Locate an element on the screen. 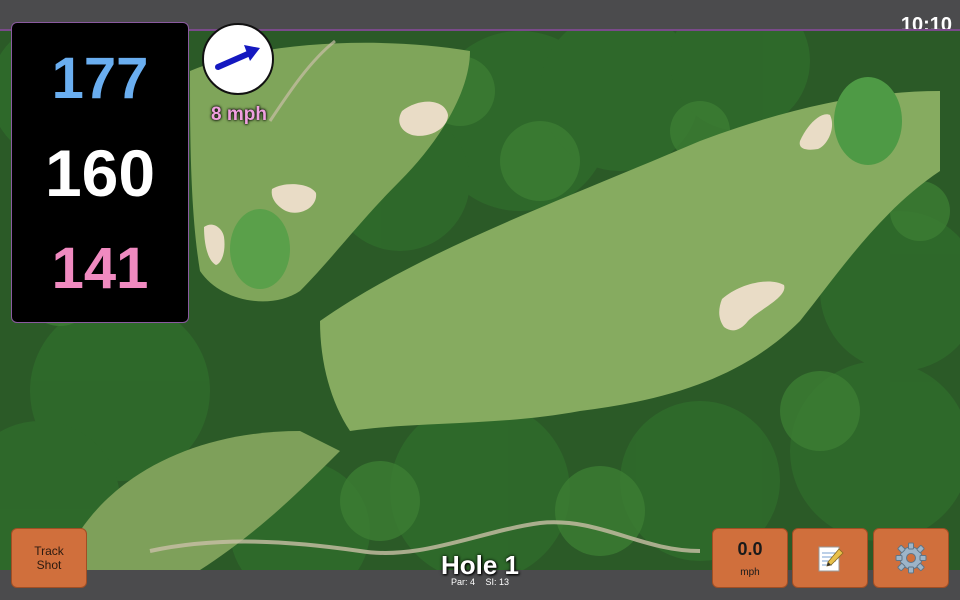 The width and height of the screenshot is (960, 600). wind-indicator is located at coordinates (238, 59).